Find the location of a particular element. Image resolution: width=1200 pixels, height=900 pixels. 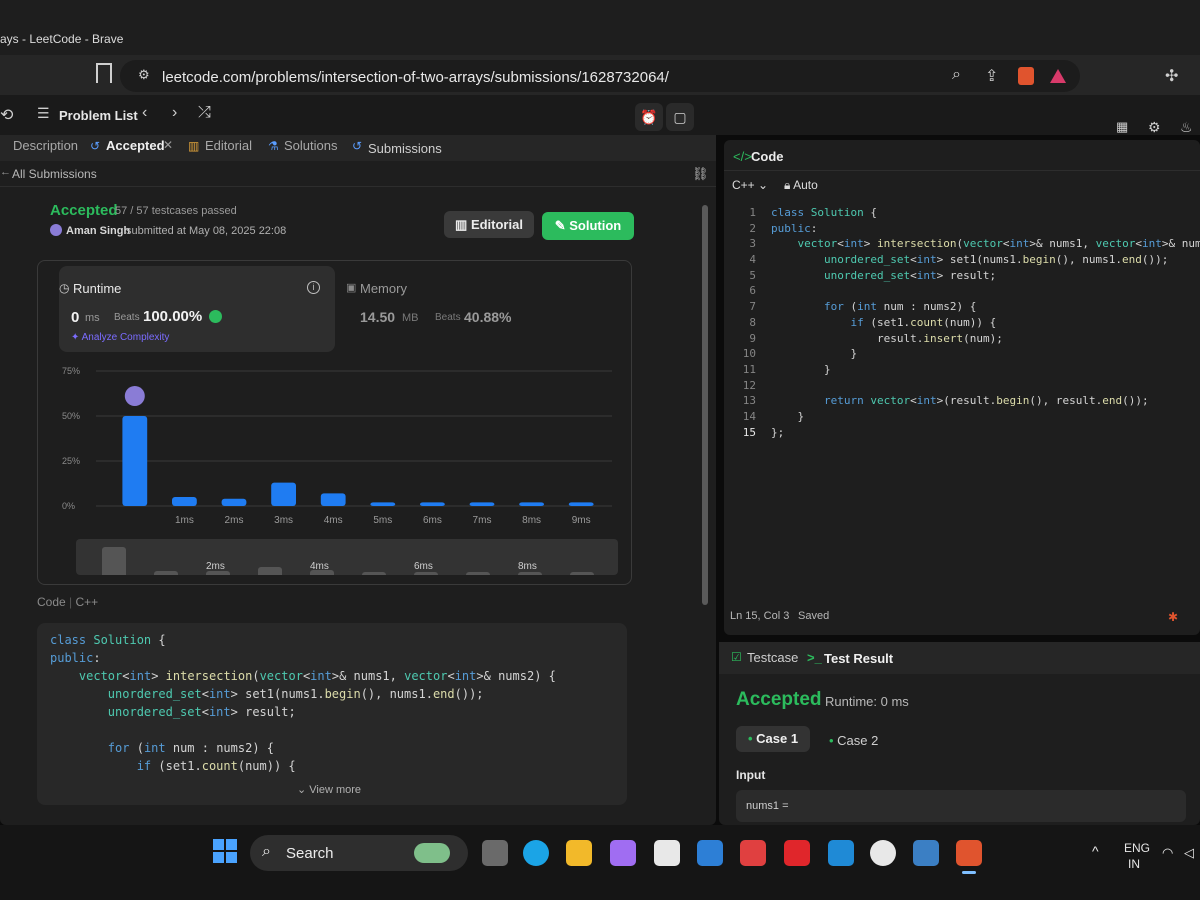

tab-accepted: Accepted is located at coordinates (135, 145).